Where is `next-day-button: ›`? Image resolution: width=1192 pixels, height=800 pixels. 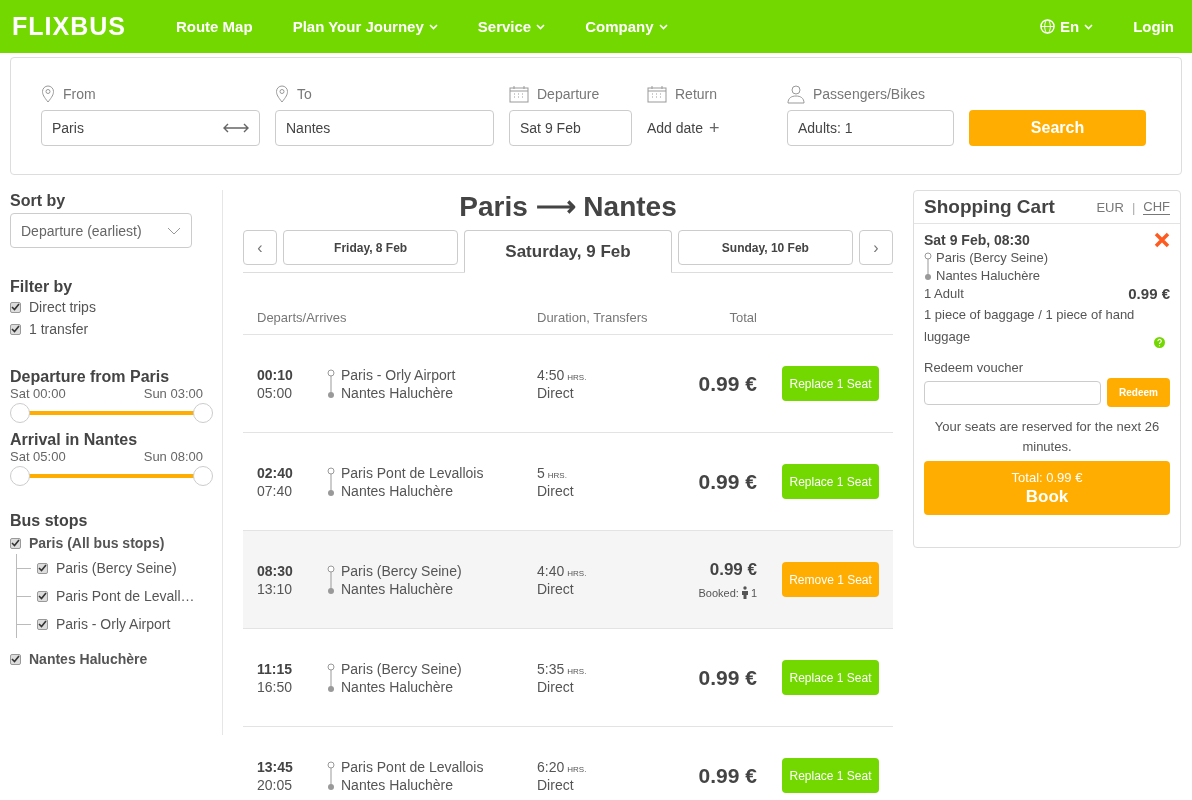
next-day-button: › is located at coordinates (876, 247).